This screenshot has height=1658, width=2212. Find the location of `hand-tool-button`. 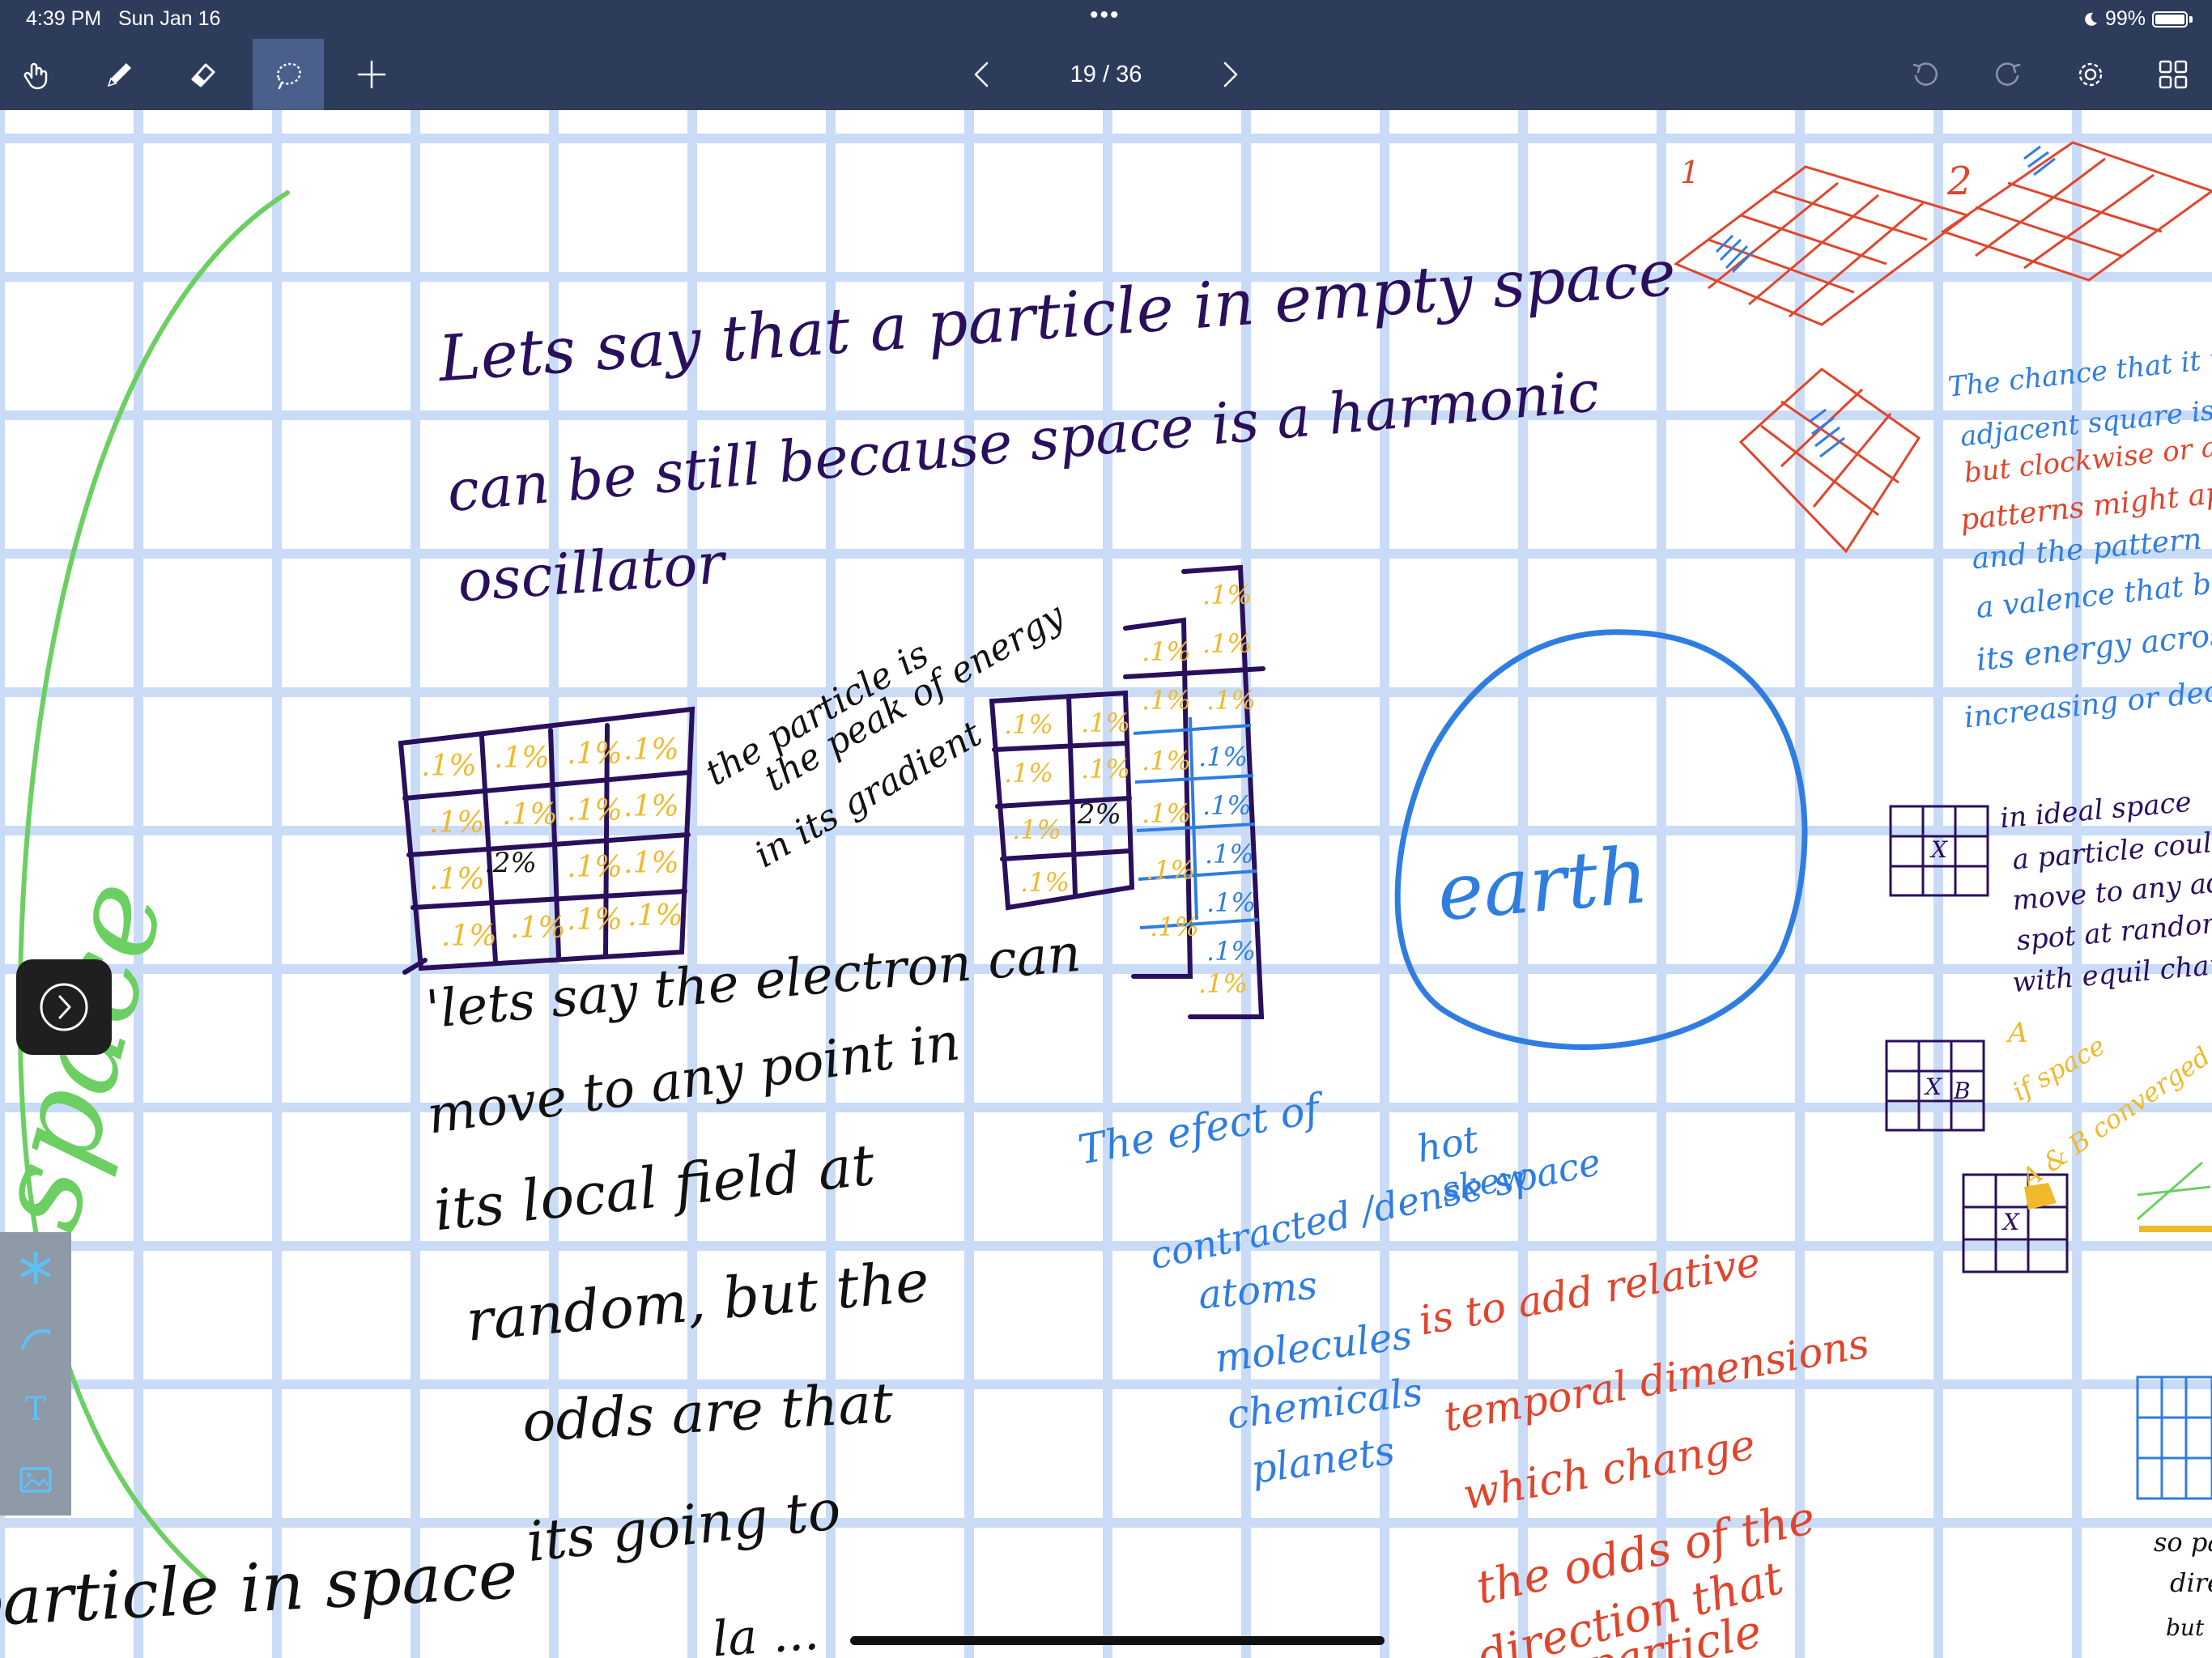

hand-tool-button is located at coordinates (38, 74).